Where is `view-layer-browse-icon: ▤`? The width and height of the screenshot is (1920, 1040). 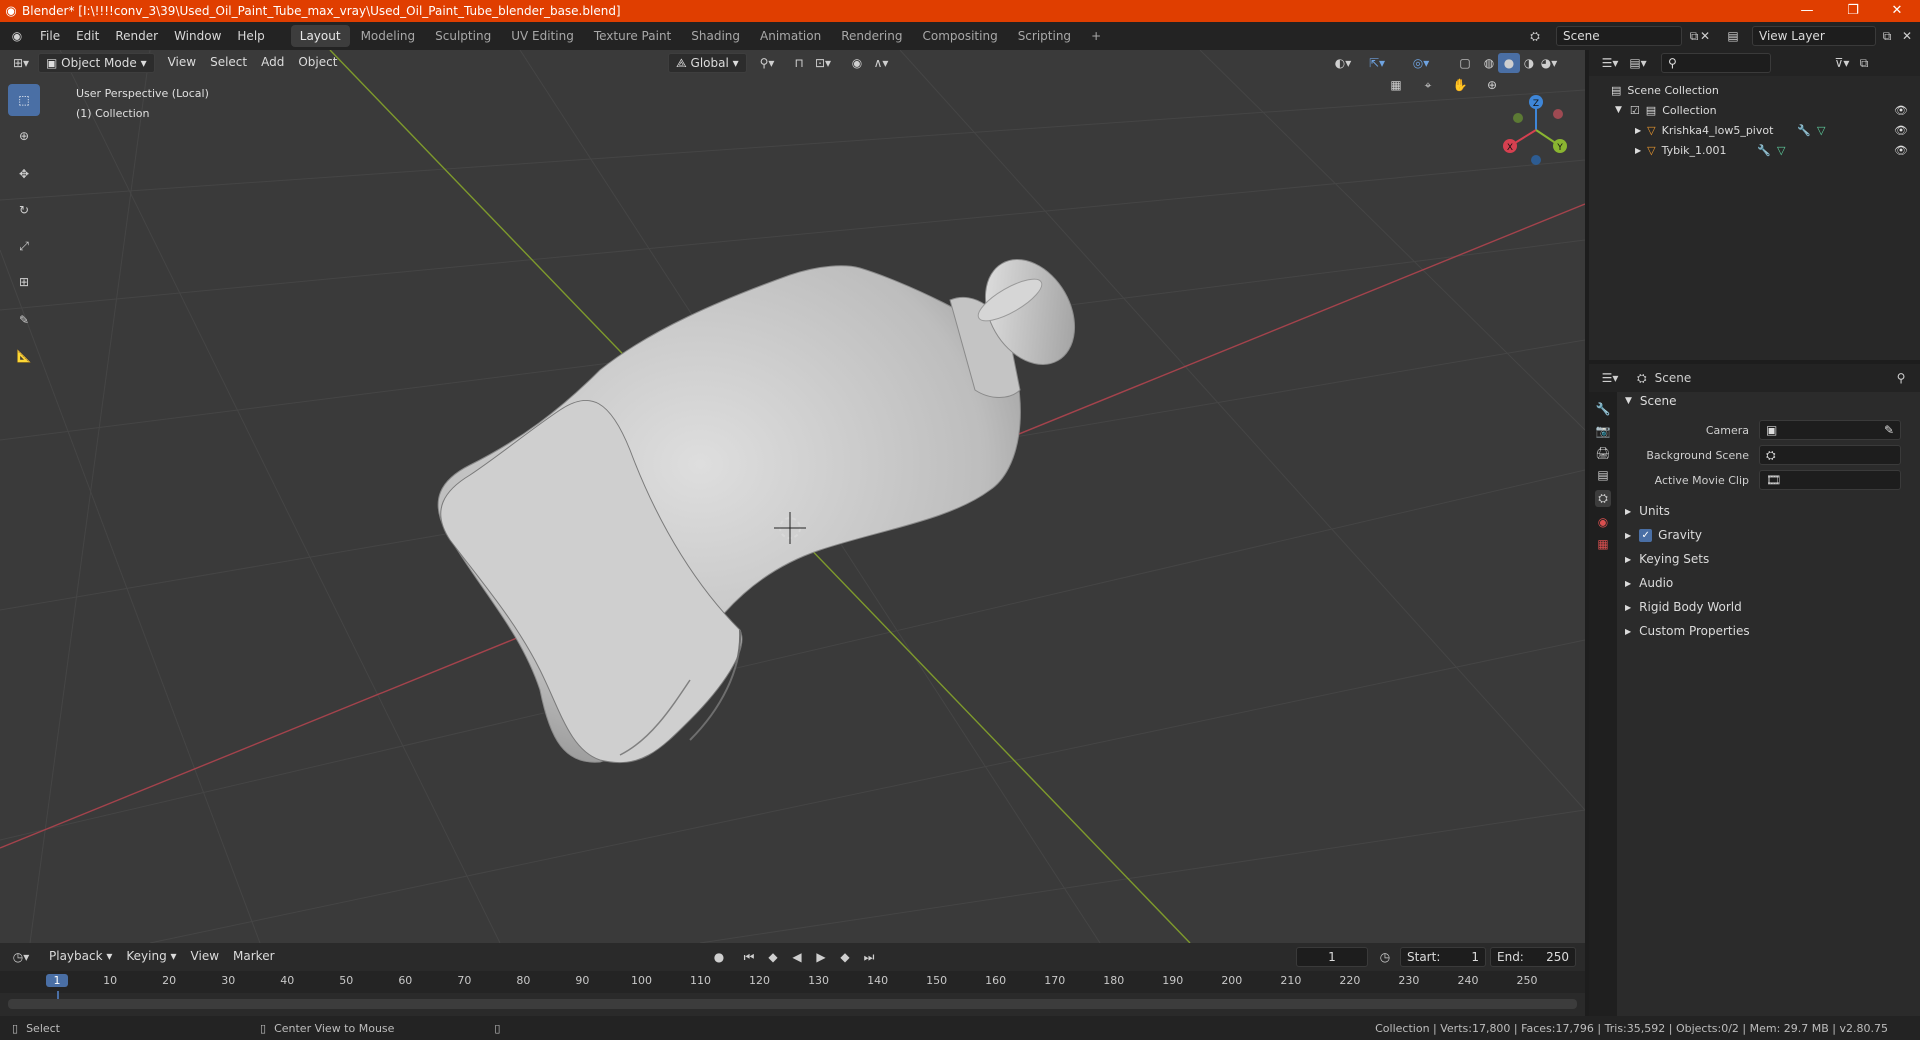
view-layer-browse-icon: ▤ is located at coordinates (1733, 36).